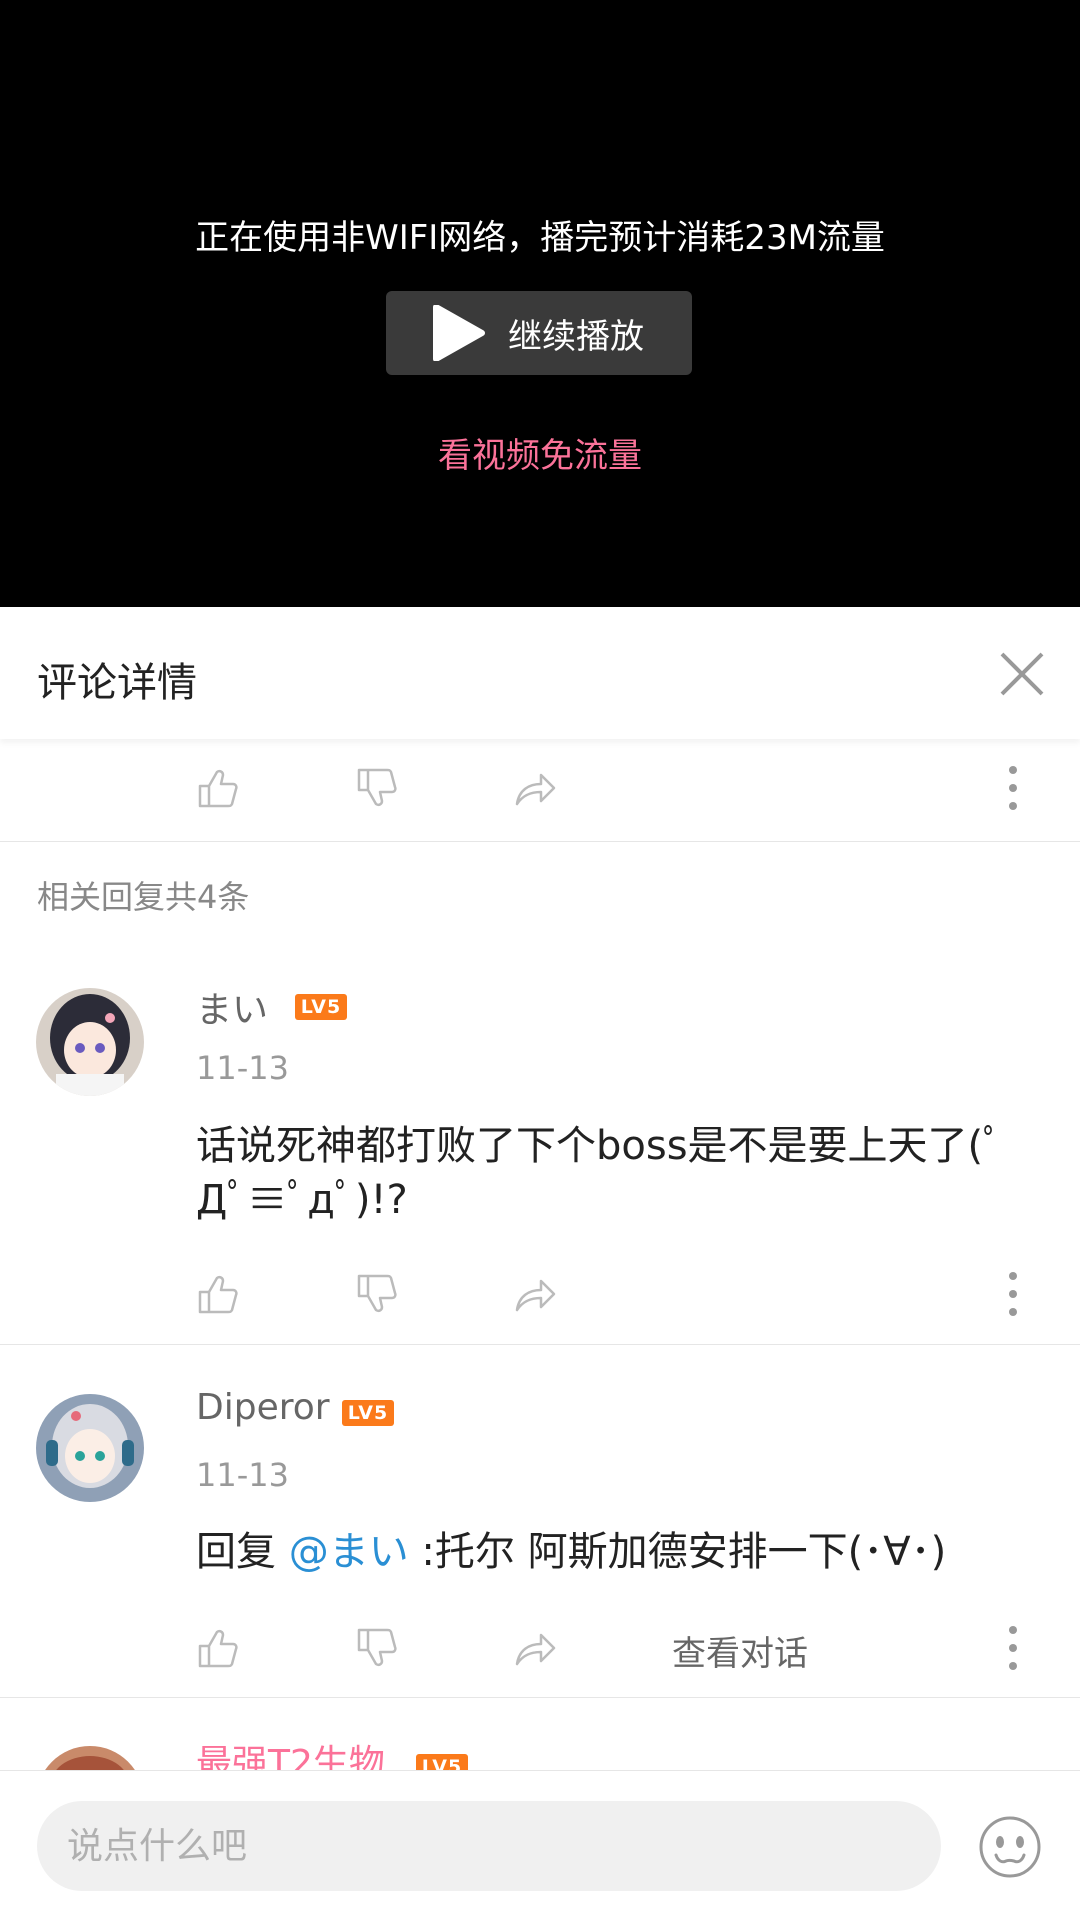 This screenshot has width=1080, height=1921. I want to click on comment-input, so click(489, 1846).